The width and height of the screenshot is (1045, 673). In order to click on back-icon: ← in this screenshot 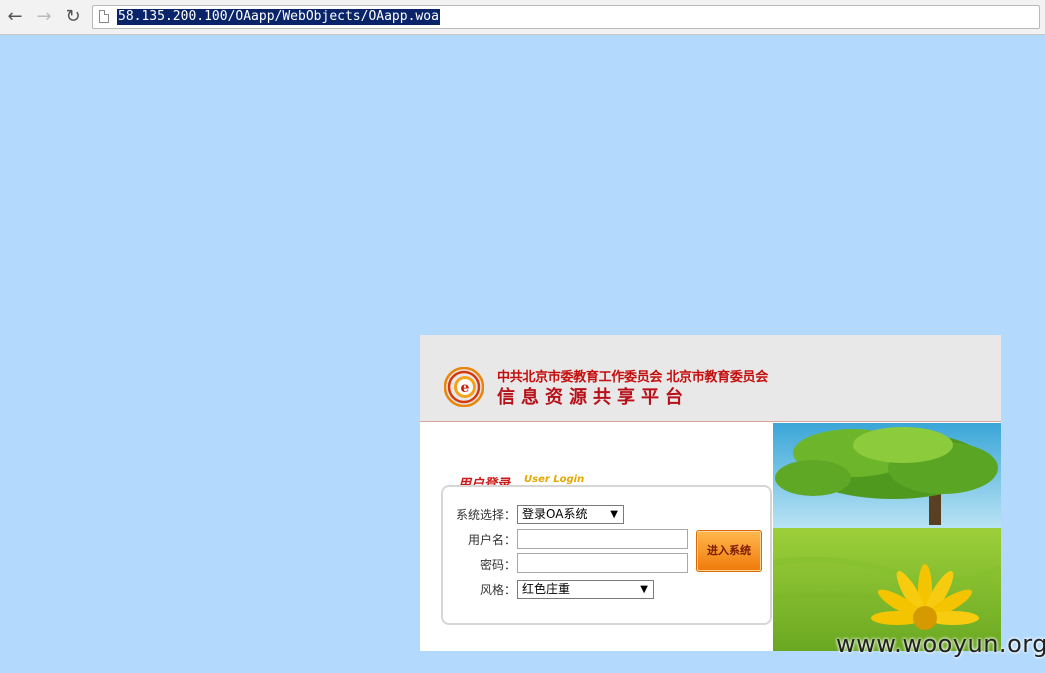, I will do `click(15, 17)`.